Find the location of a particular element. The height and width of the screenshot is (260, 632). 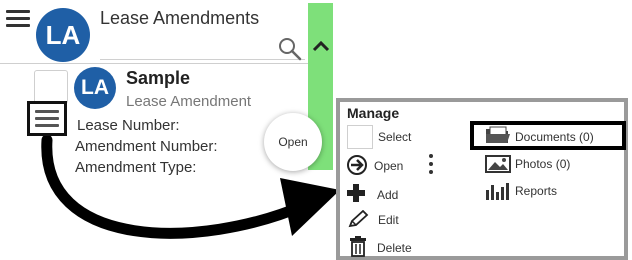

page-title: Lease Amendments is located at coordinates (180, 18).